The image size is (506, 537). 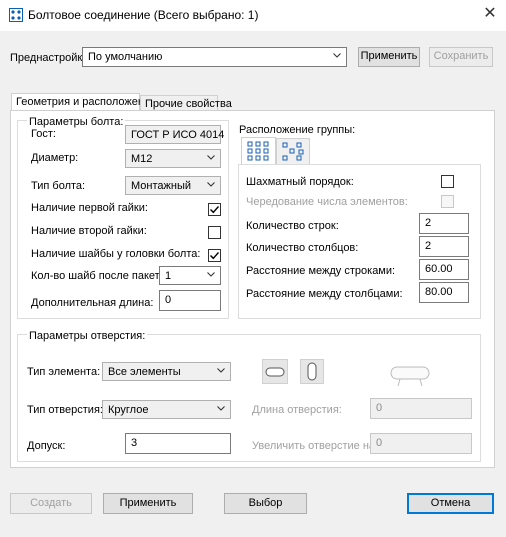 I want to click on row-spacing-label: Расстояние между строками:, so click(x=321, y=271).